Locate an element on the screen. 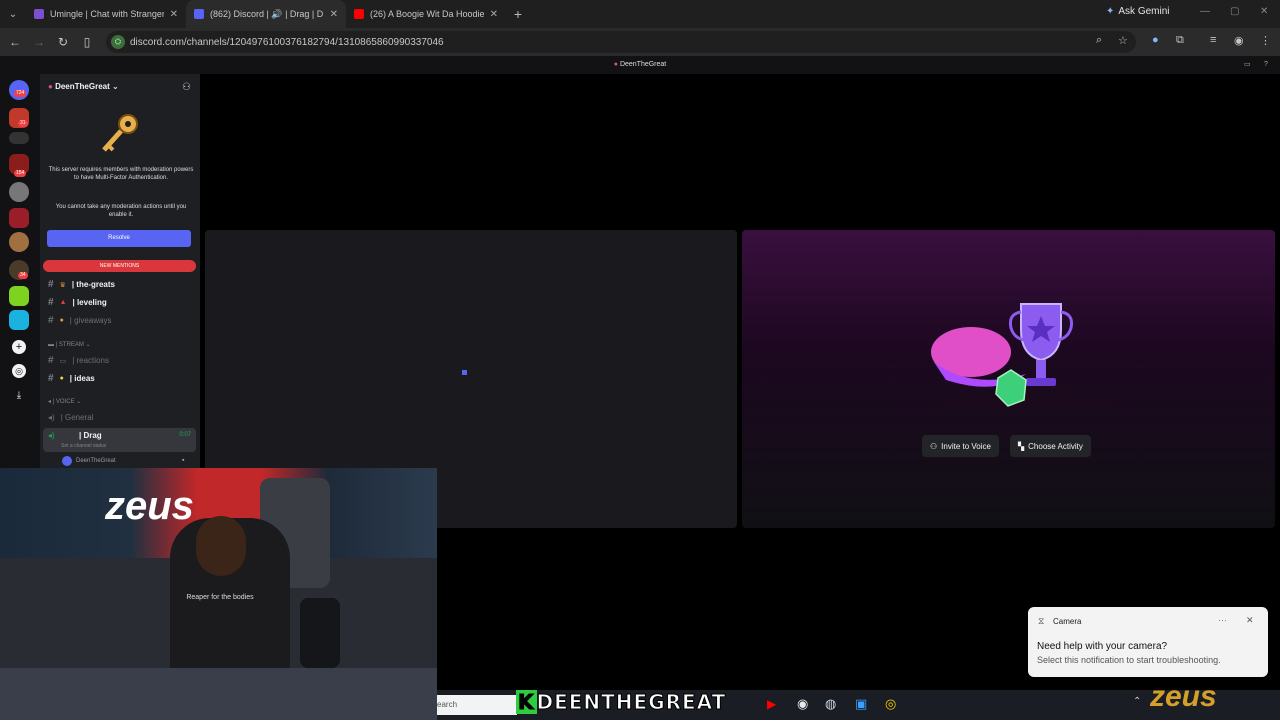  taskbar-search-field: earch is located at coordinates (477, 705).